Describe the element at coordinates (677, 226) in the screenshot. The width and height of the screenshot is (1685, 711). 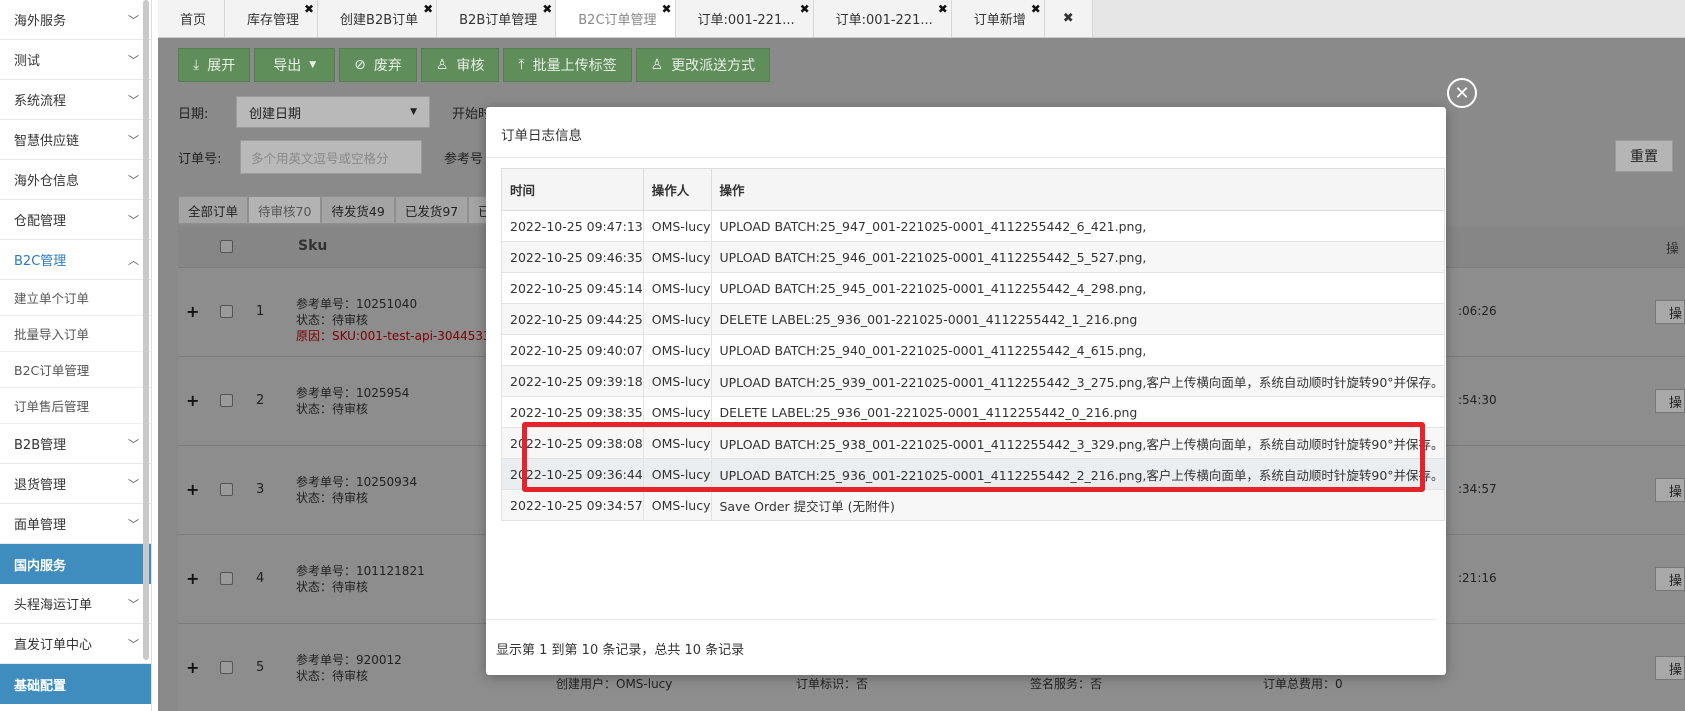
I see `log-operator: OMS-lucy` at that location.